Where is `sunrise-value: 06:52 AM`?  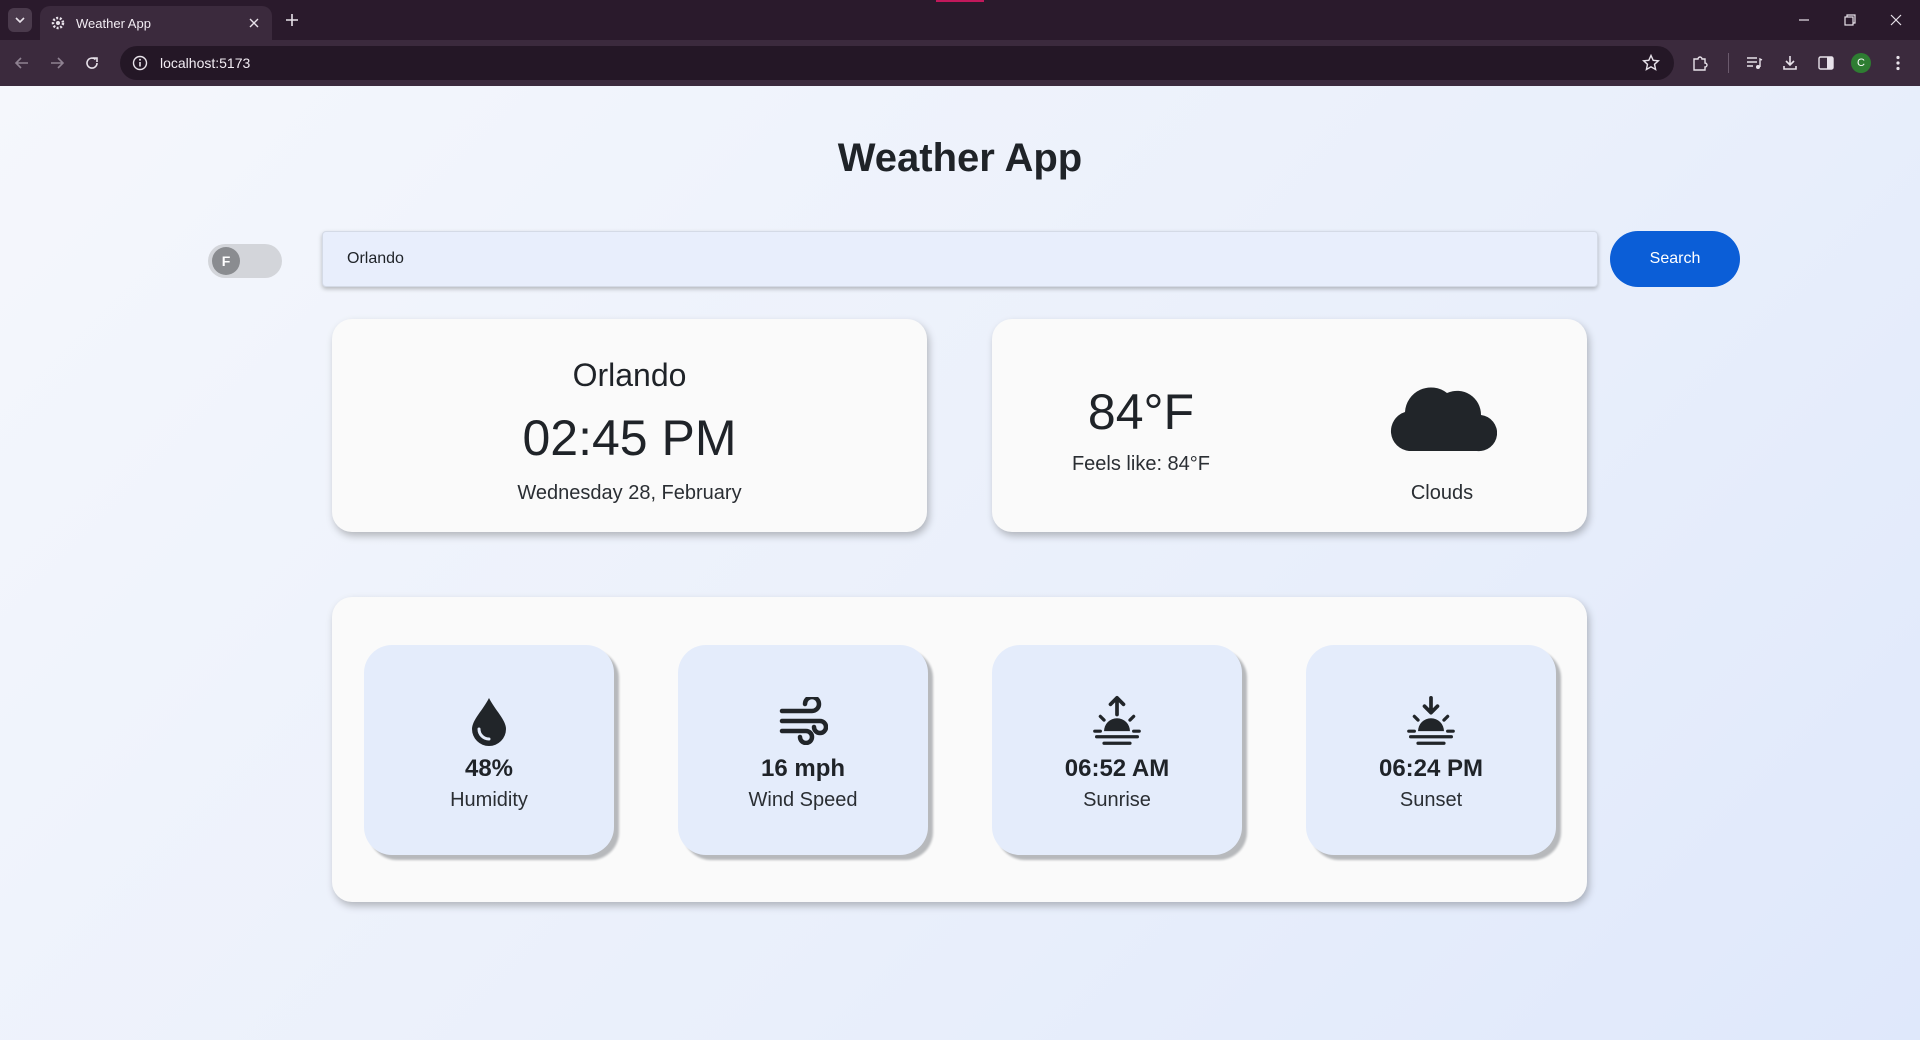
sunrise-value: 06:52 AM is located at coordinates (1117, 768).